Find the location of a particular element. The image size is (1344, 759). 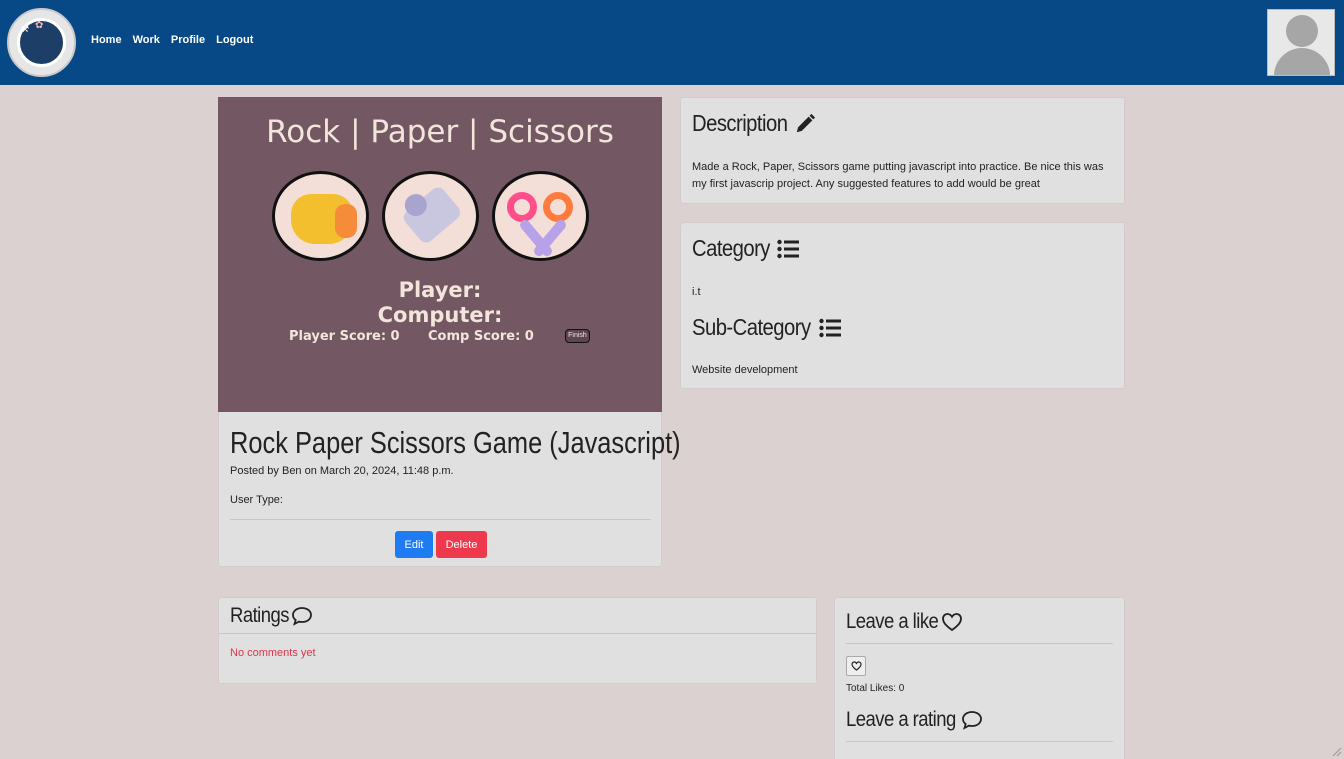

rating-heading: Leave a rating is located at coordinates (901, 719).